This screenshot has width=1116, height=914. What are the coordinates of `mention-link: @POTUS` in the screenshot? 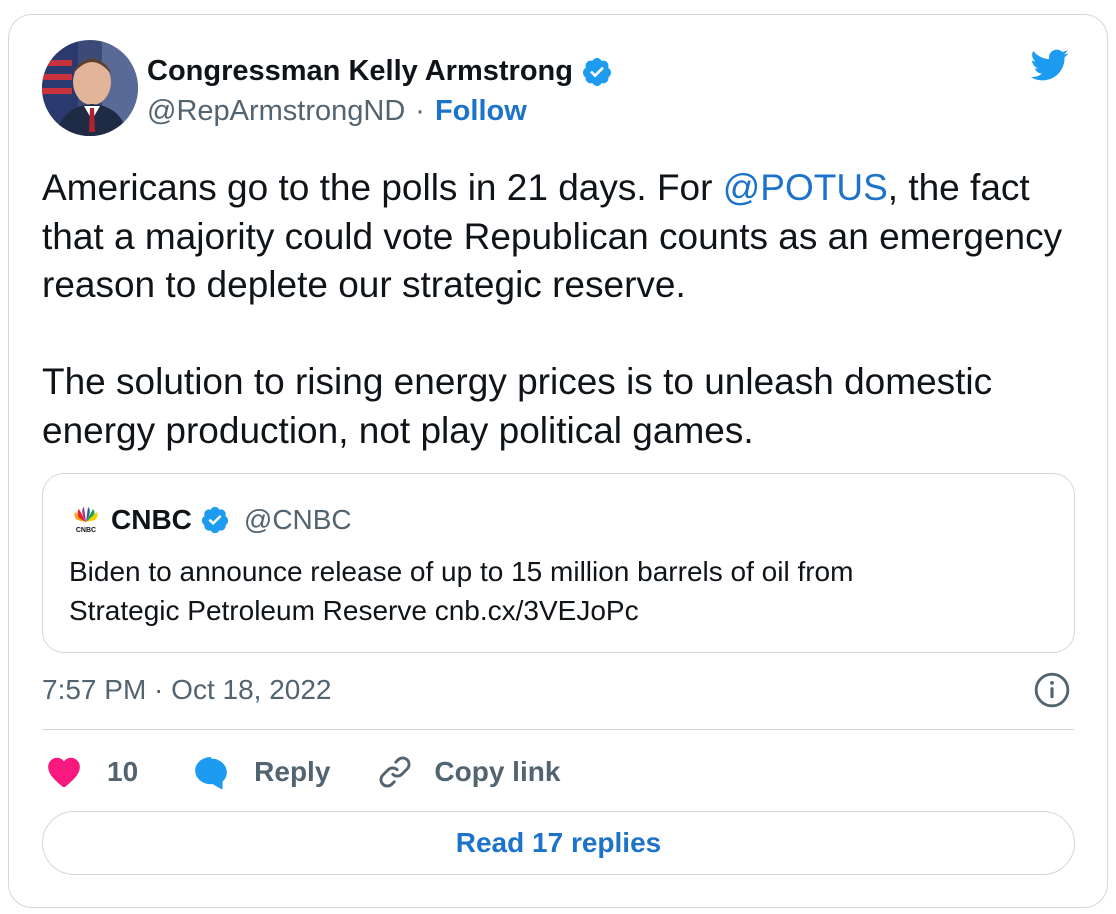 It's located at (805, 187).